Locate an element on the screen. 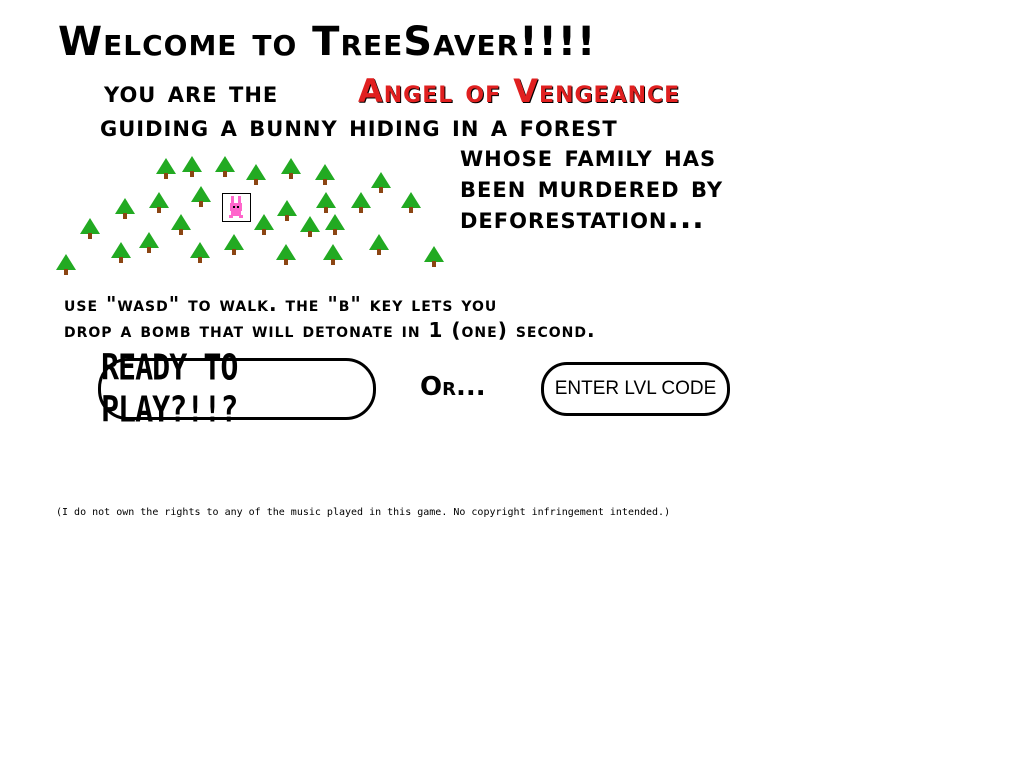  enter-level-code-button: ENTER LVL CODE is located at coordinates (635, 389).